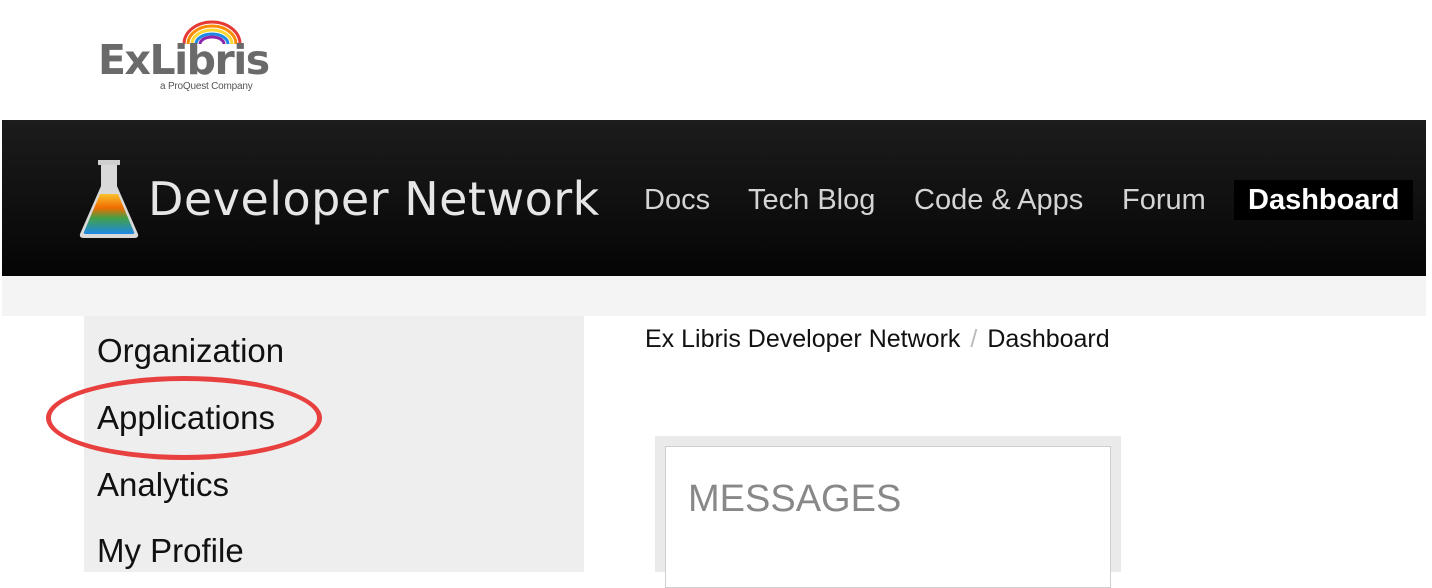 This screenshot has height=588, width=1432. What do you see at coordinates (714, 296) in the screenshot?
I see `subheader-strip` at bounding box center [714, 296].